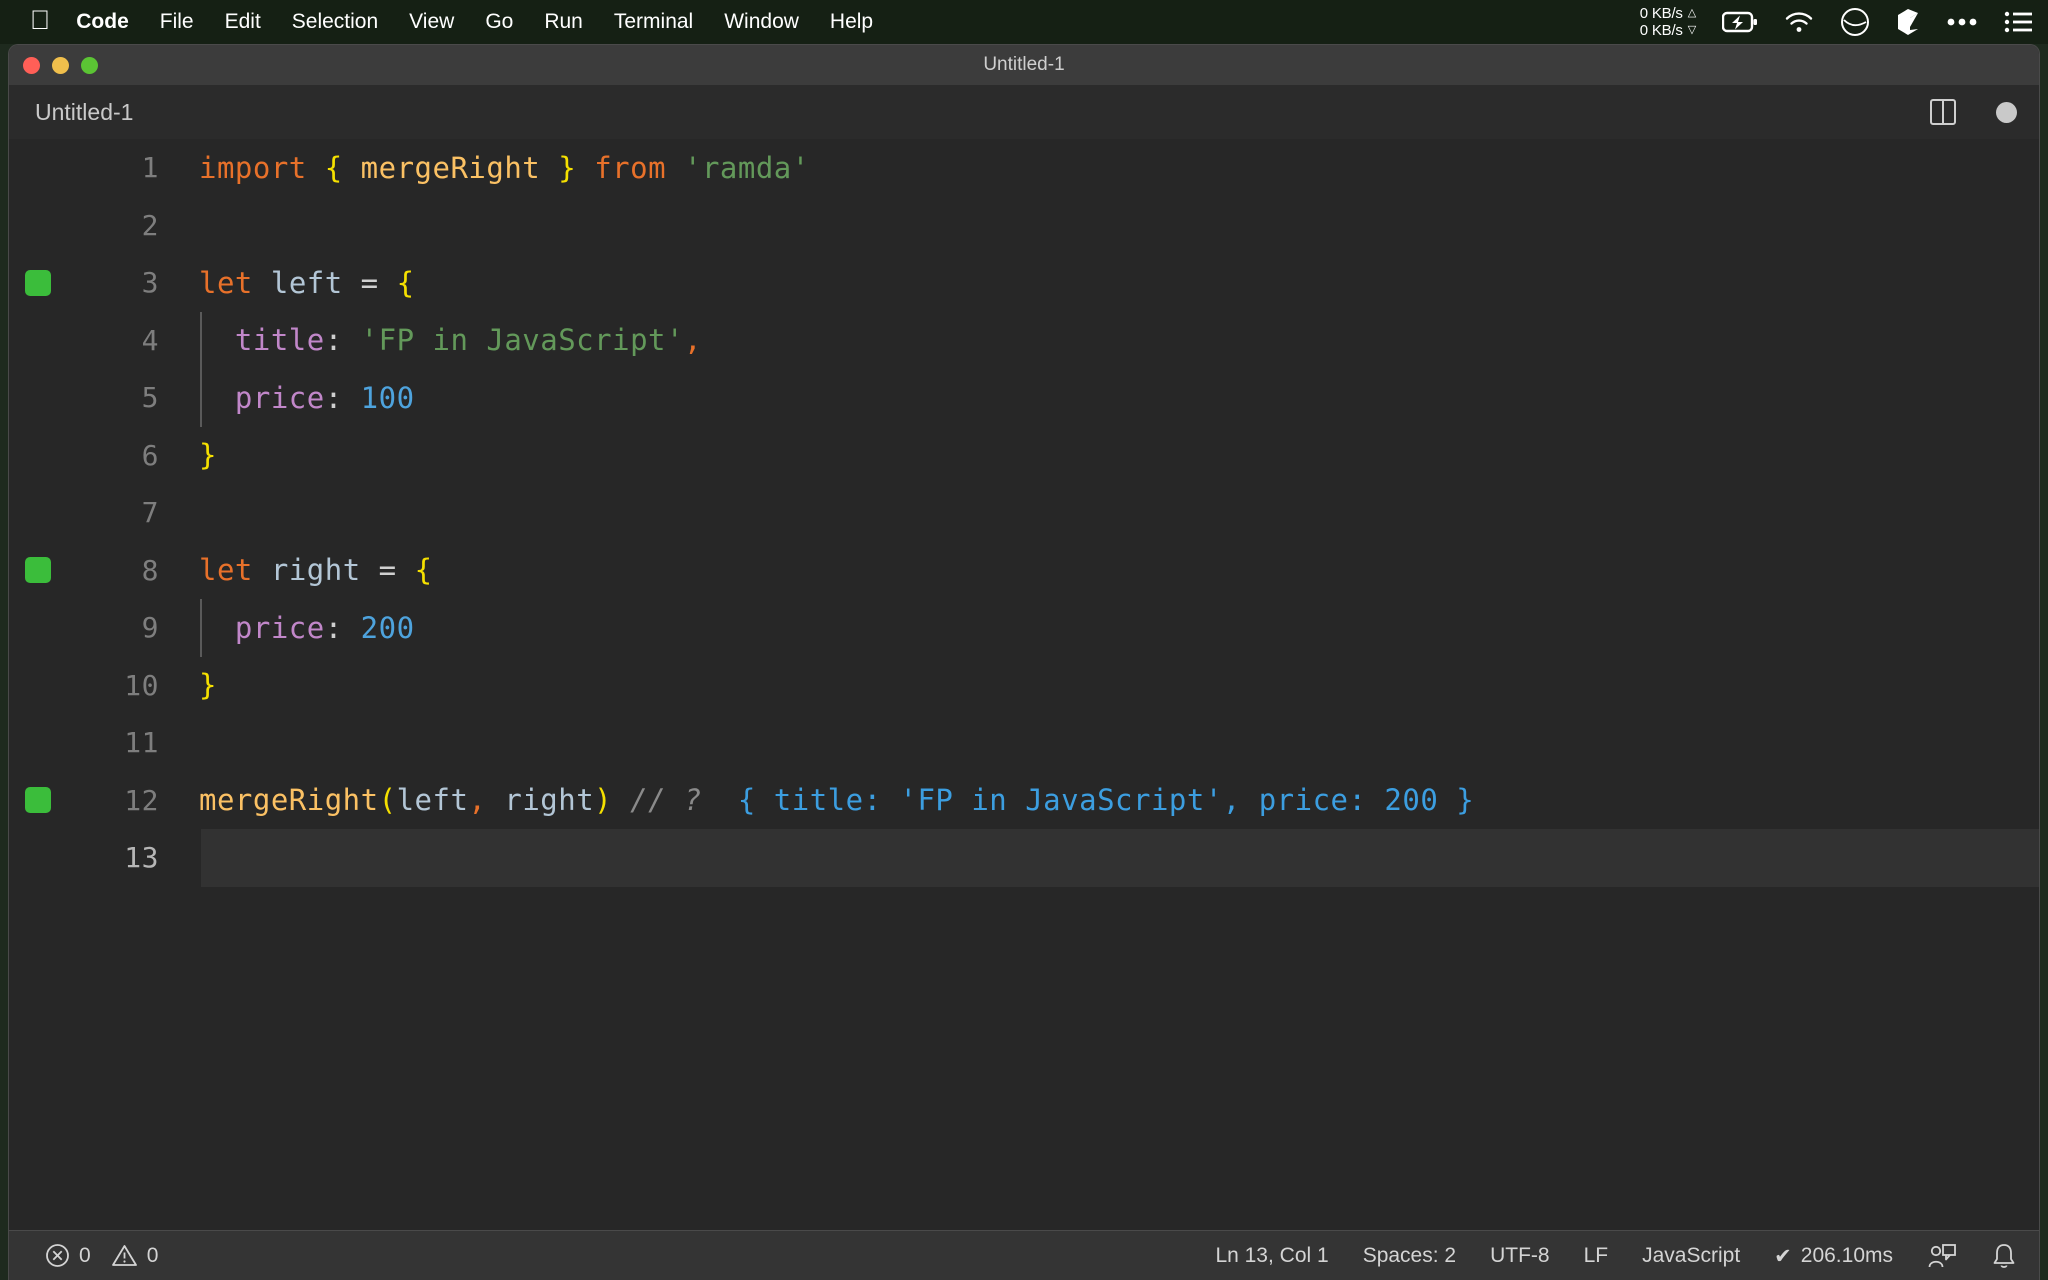 The image size is (2048, 1280). What do you see at coordinates (1596, 1256) in the screenshot?
I see `eol-setting: LF` at bounding box center [1596, 1256].